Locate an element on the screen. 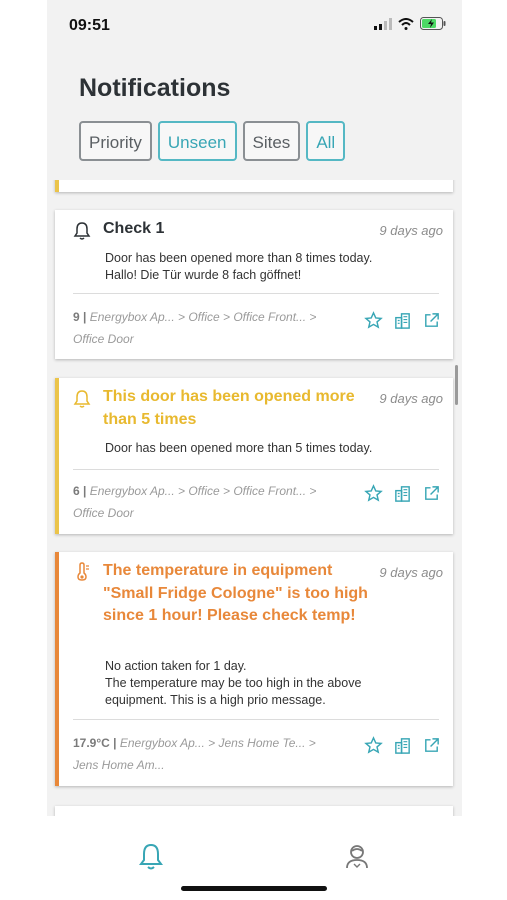 The image size is (507, 900). card-body-line: Hallo! Die Tür wurde 8 fach göffnet! is located at coordinates (203, 275).